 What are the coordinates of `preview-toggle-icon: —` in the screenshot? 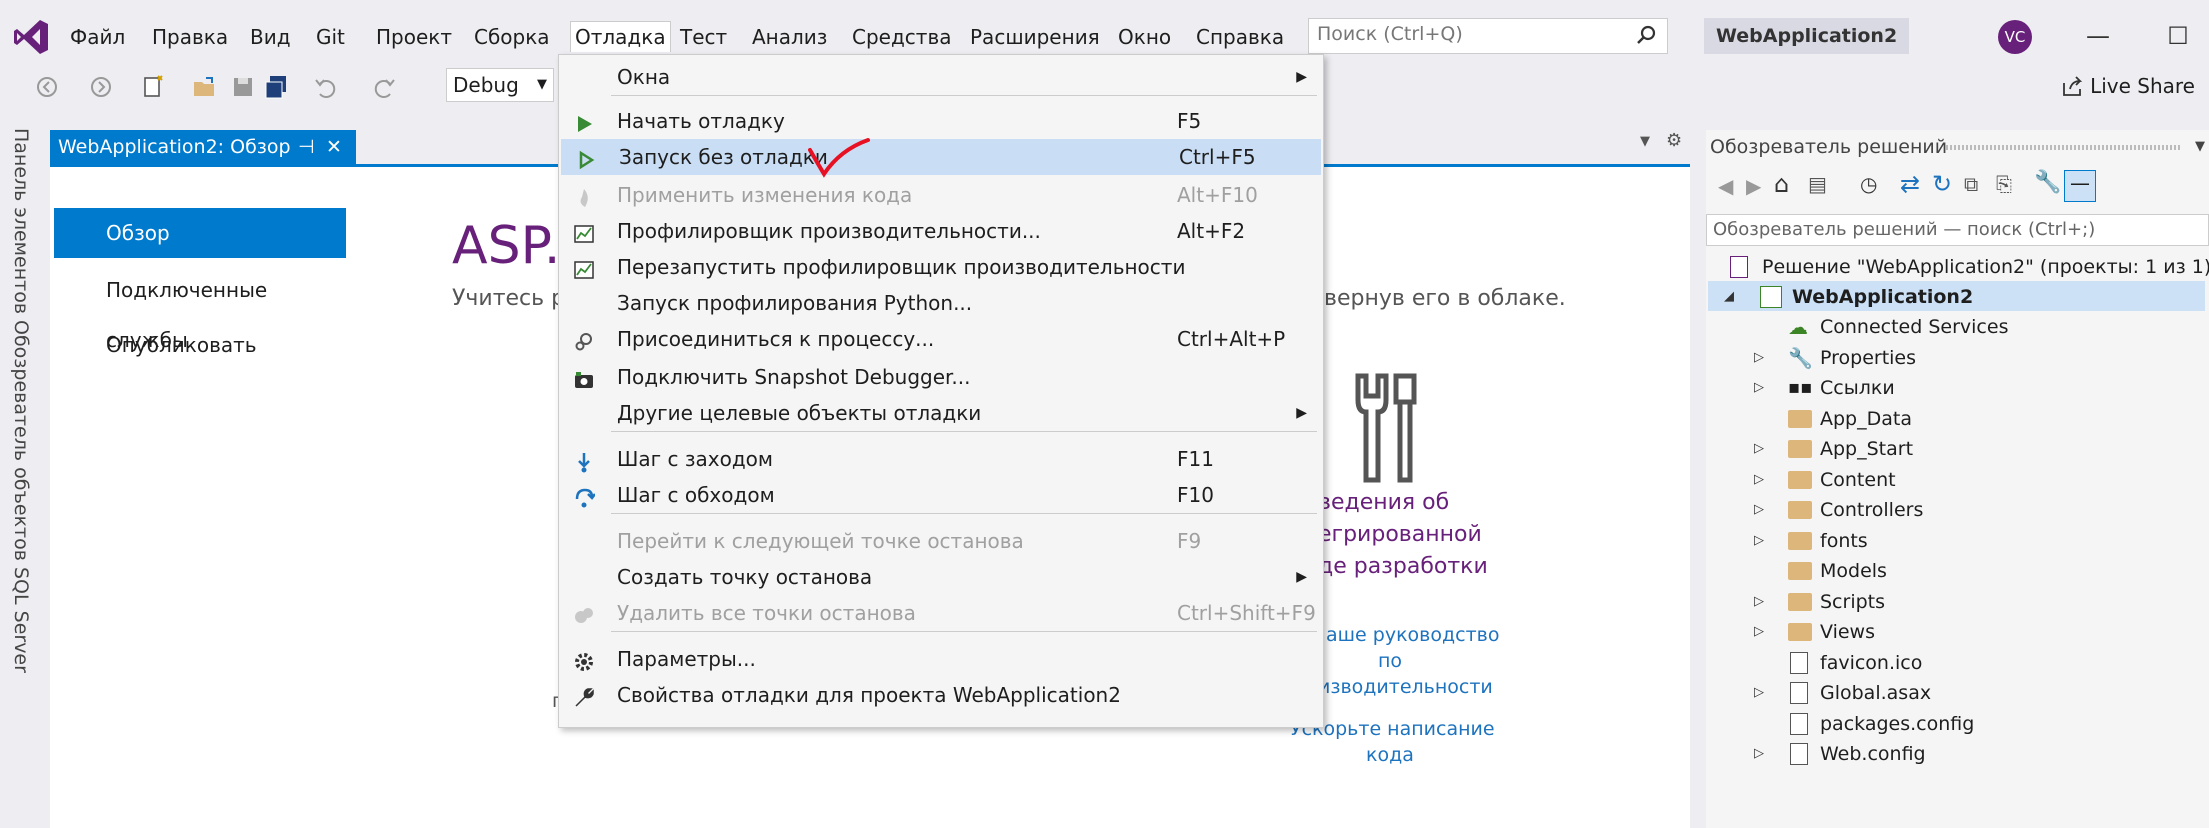 It's located at (2080, 186).